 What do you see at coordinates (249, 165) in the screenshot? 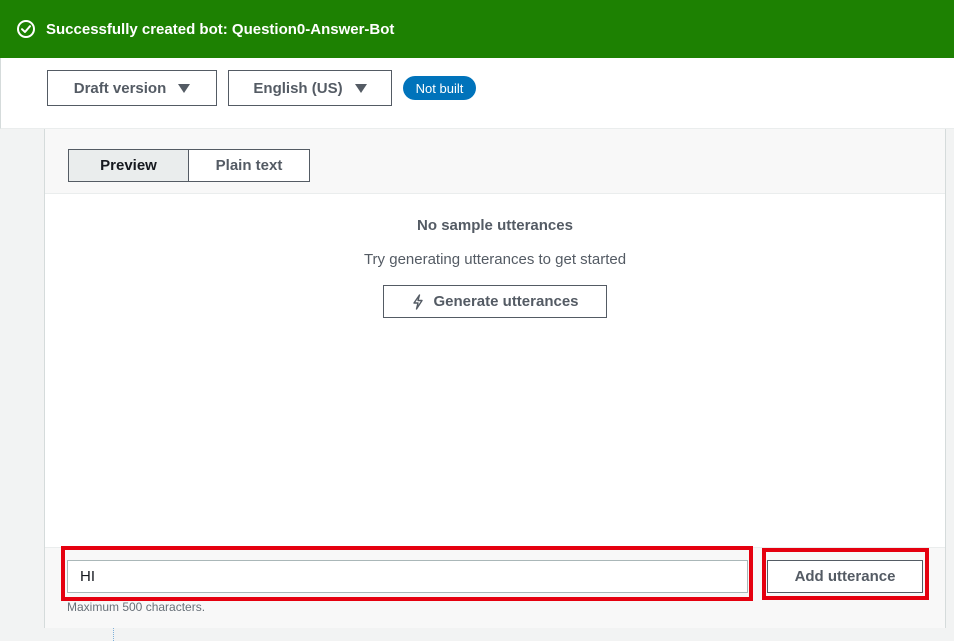
I see `plain-text-toggle-button: Plain text` at bounding box center [249, 165].